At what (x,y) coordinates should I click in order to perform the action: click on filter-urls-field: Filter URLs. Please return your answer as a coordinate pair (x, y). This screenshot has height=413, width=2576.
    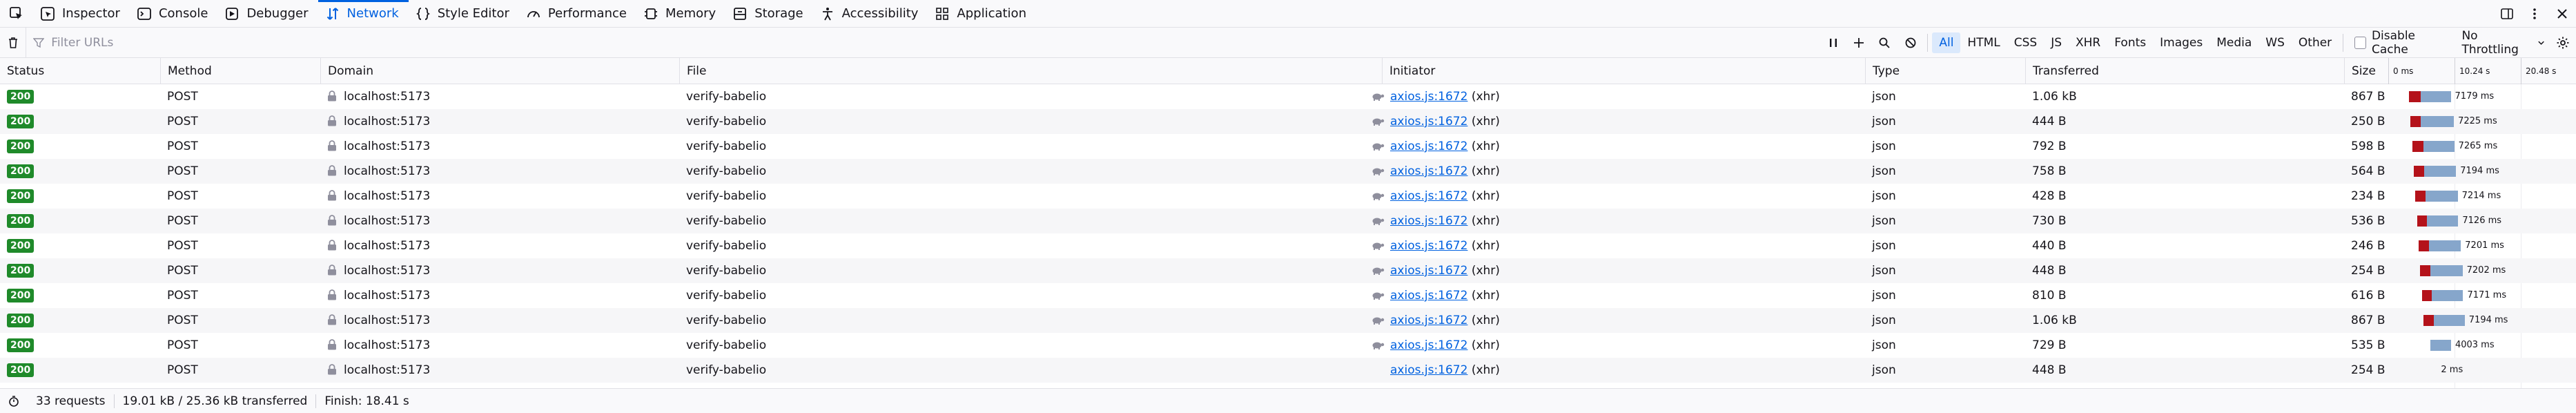
    Looking at the image, I should click on (923, 42).